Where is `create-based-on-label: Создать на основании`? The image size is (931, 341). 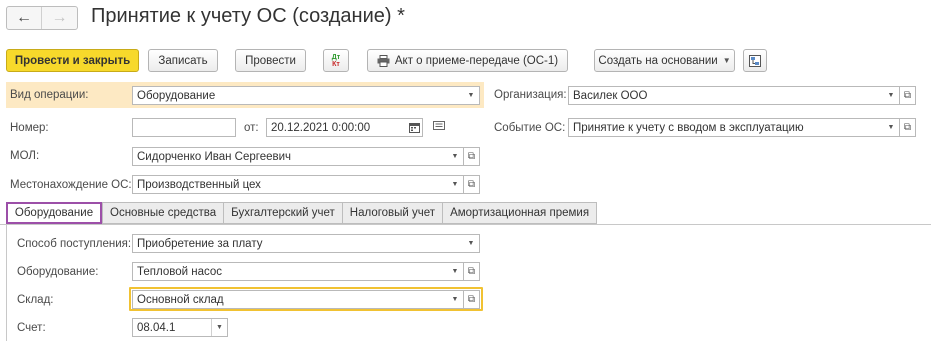 create-based-on-label: Создать на основании is located at coordinates (658, 60).